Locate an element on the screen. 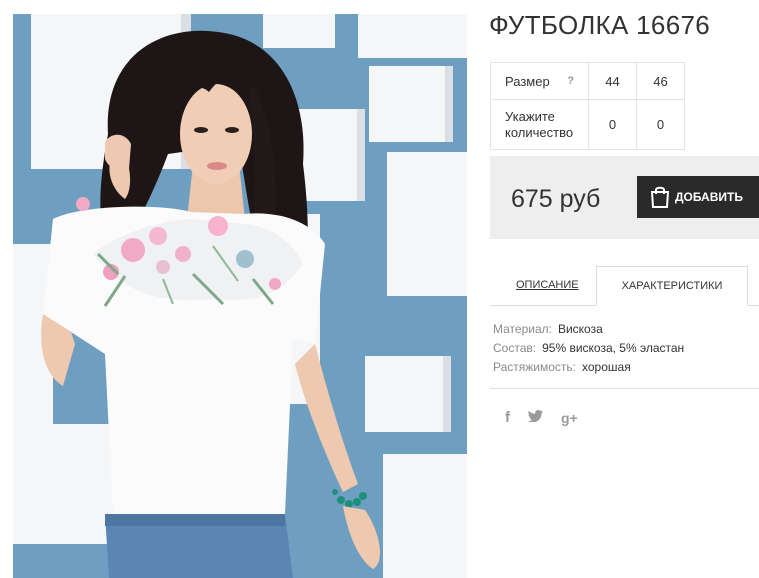 The height and width of the screenshot is (578, 759). spec-value: 95% вискоза, 5% эластан is located at coordinates (613, 348).